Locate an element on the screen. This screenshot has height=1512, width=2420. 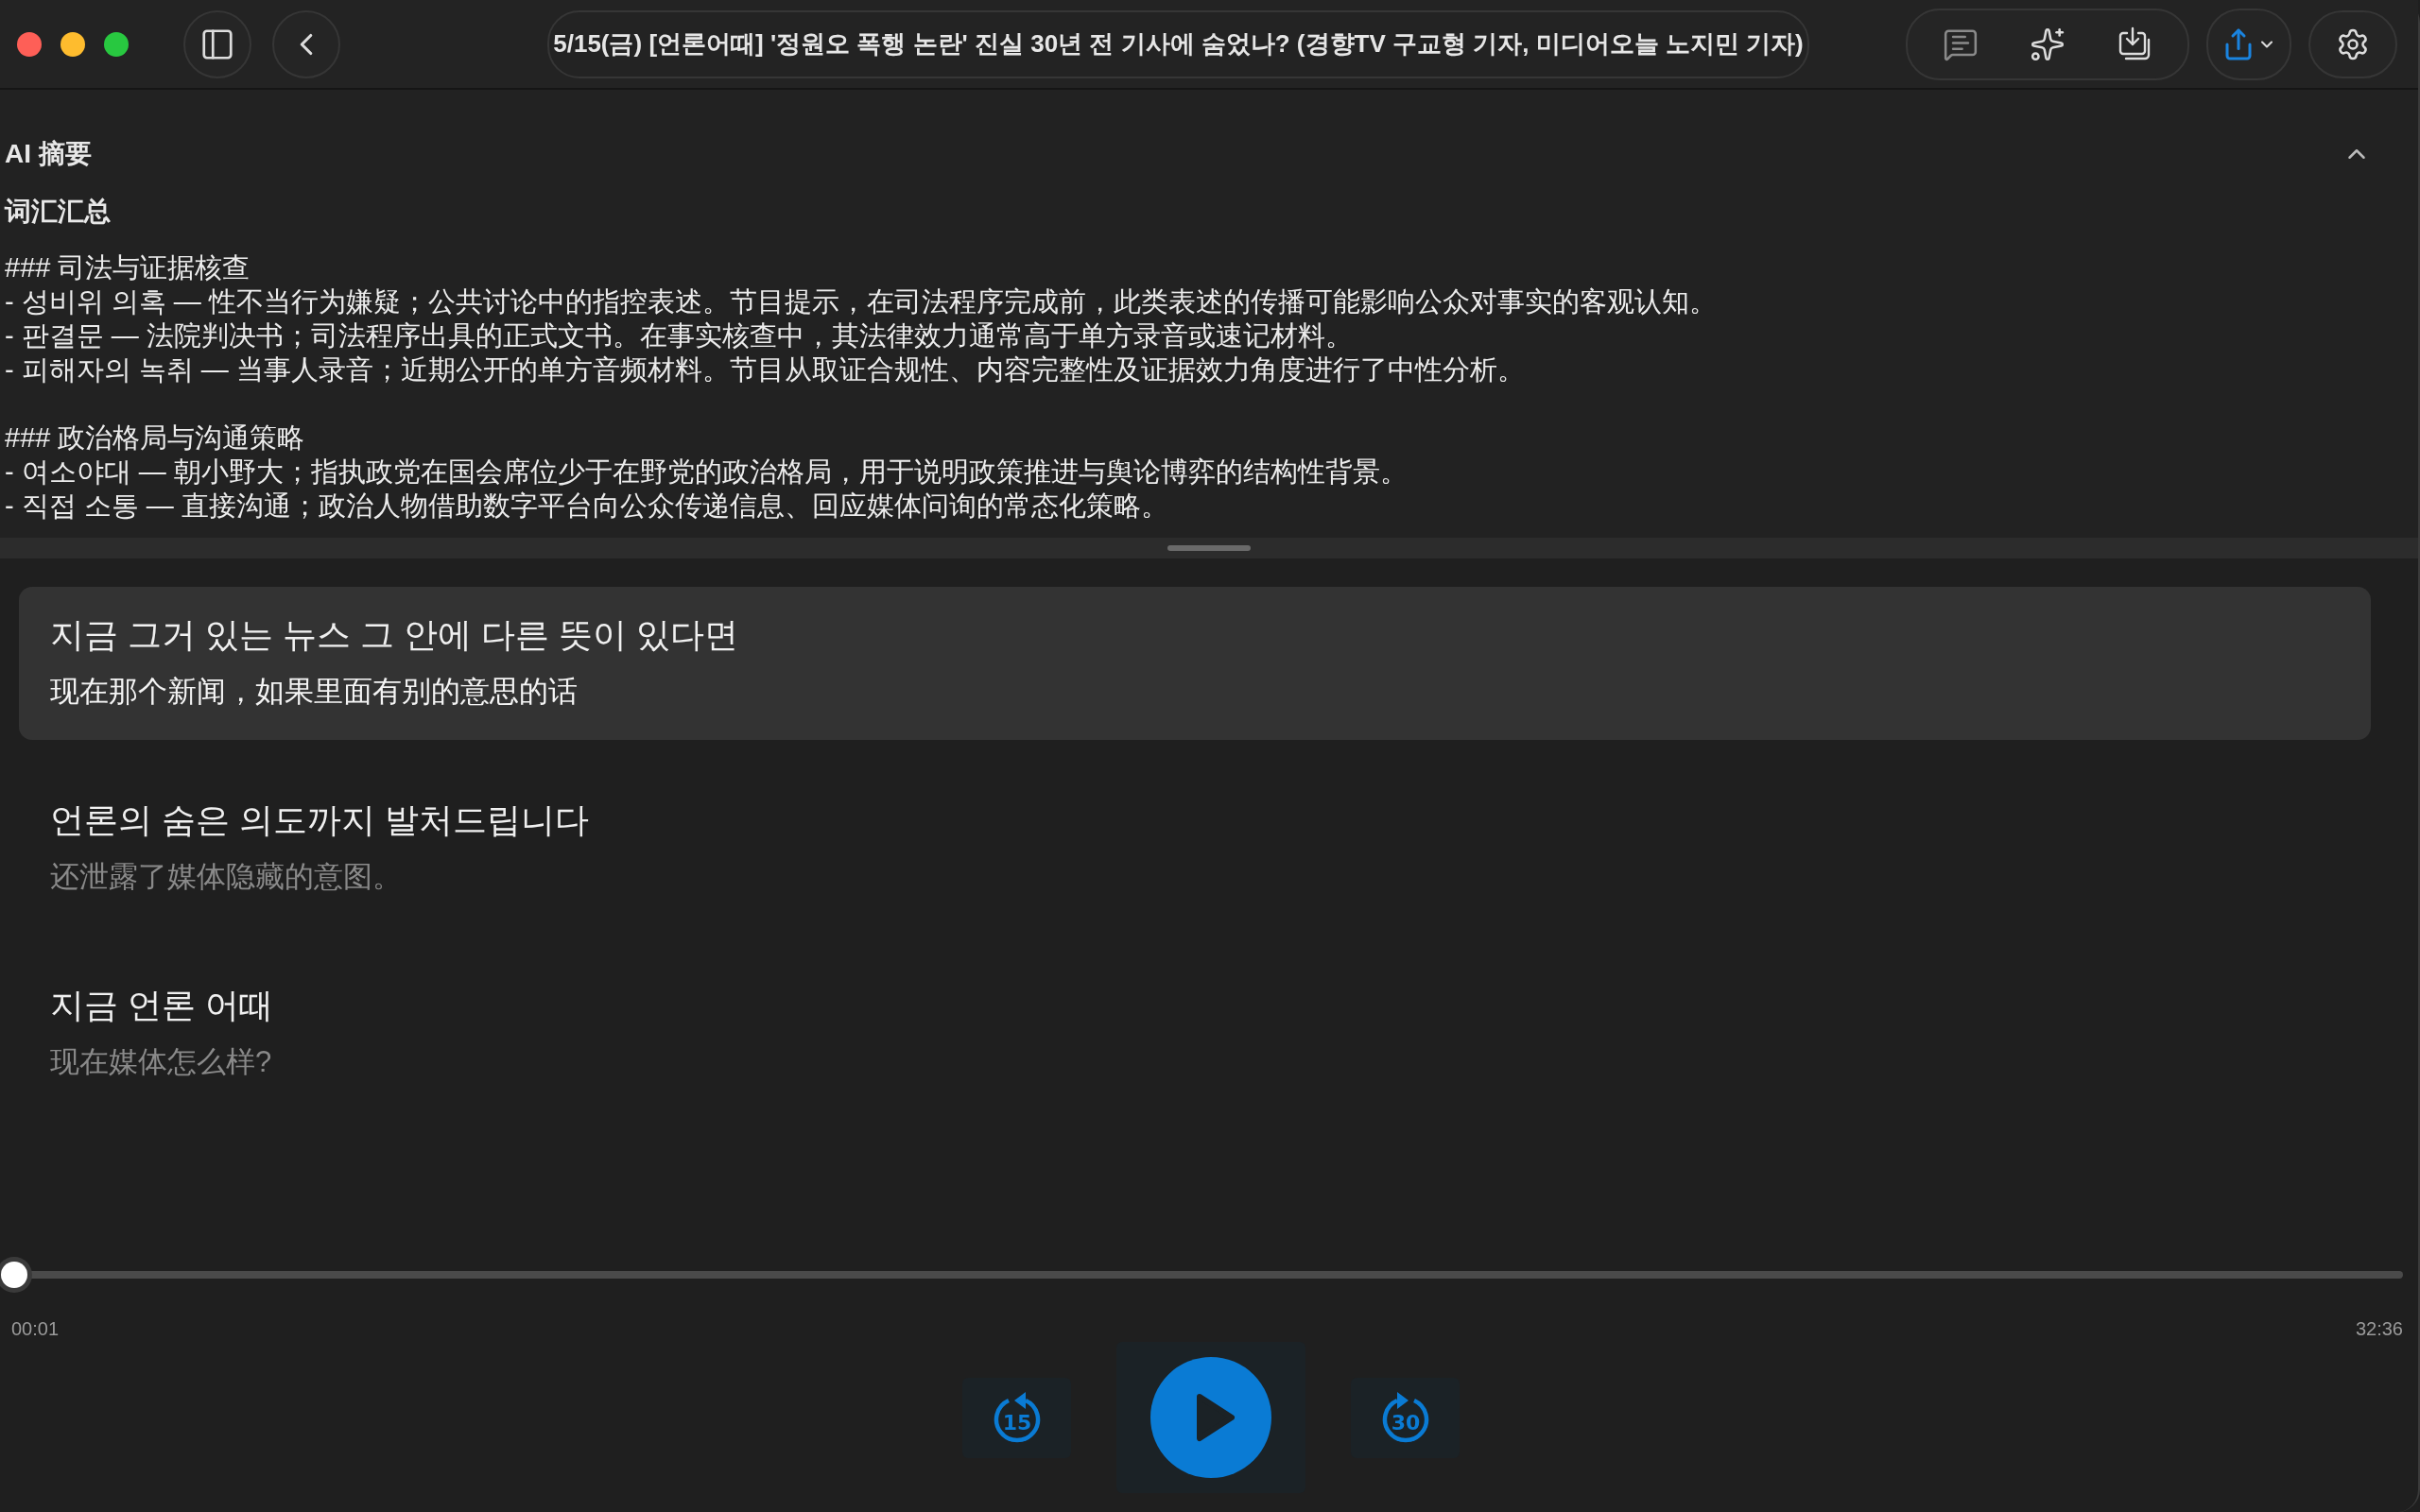
resize-handle is located at coordinates (1209, 548).